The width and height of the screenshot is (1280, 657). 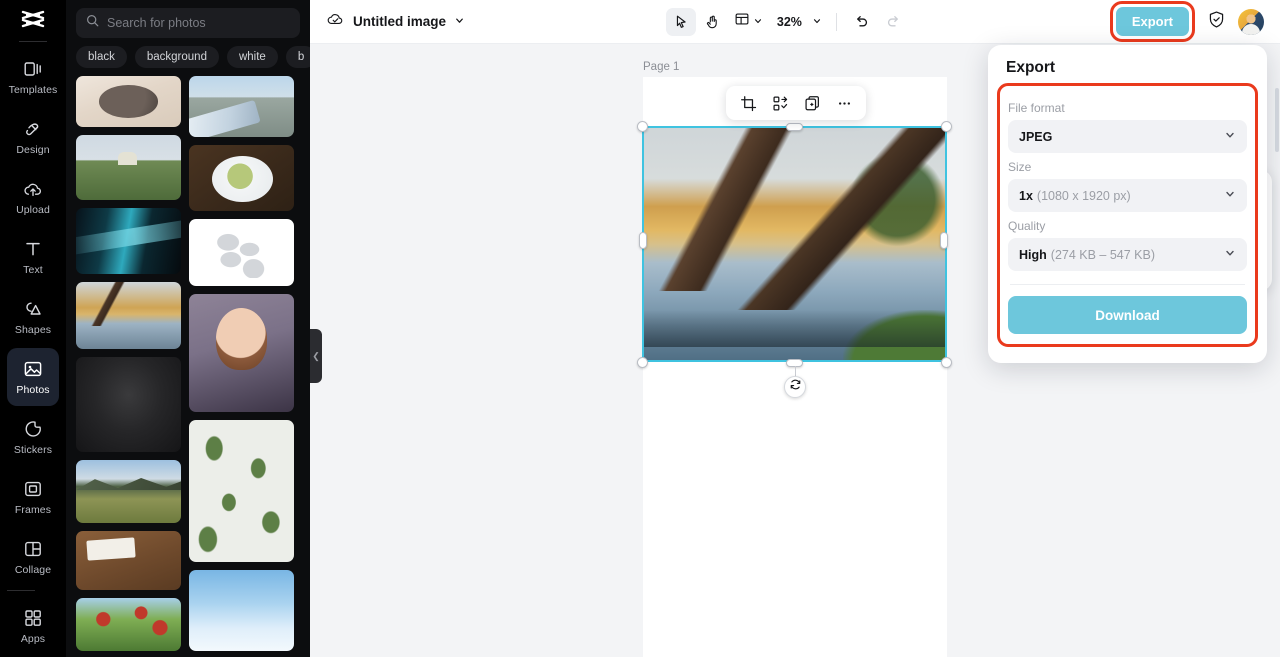 What do you see at coordinates (128, 624) in the screenshot?
I see `berry-branch-photo` at bounding box center [128, 624].